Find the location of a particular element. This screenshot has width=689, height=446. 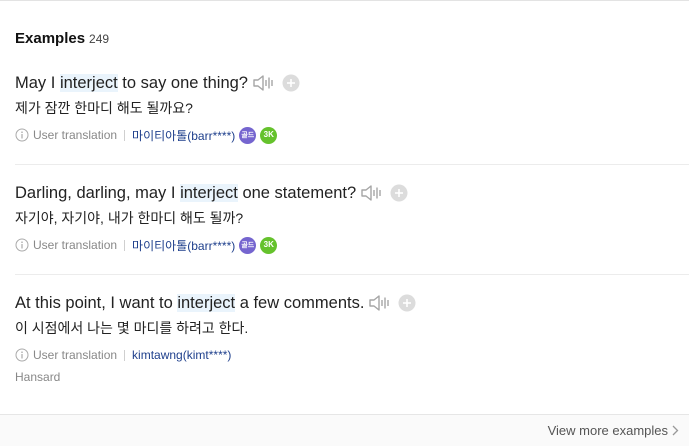

top-border is located at coordinates (344, 0).